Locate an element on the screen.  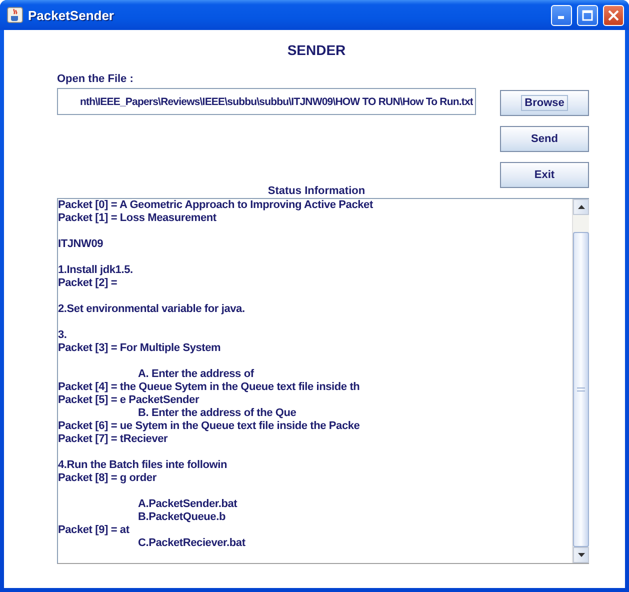
status-line: A. Enter the address of is located at coordinates (196, 374).